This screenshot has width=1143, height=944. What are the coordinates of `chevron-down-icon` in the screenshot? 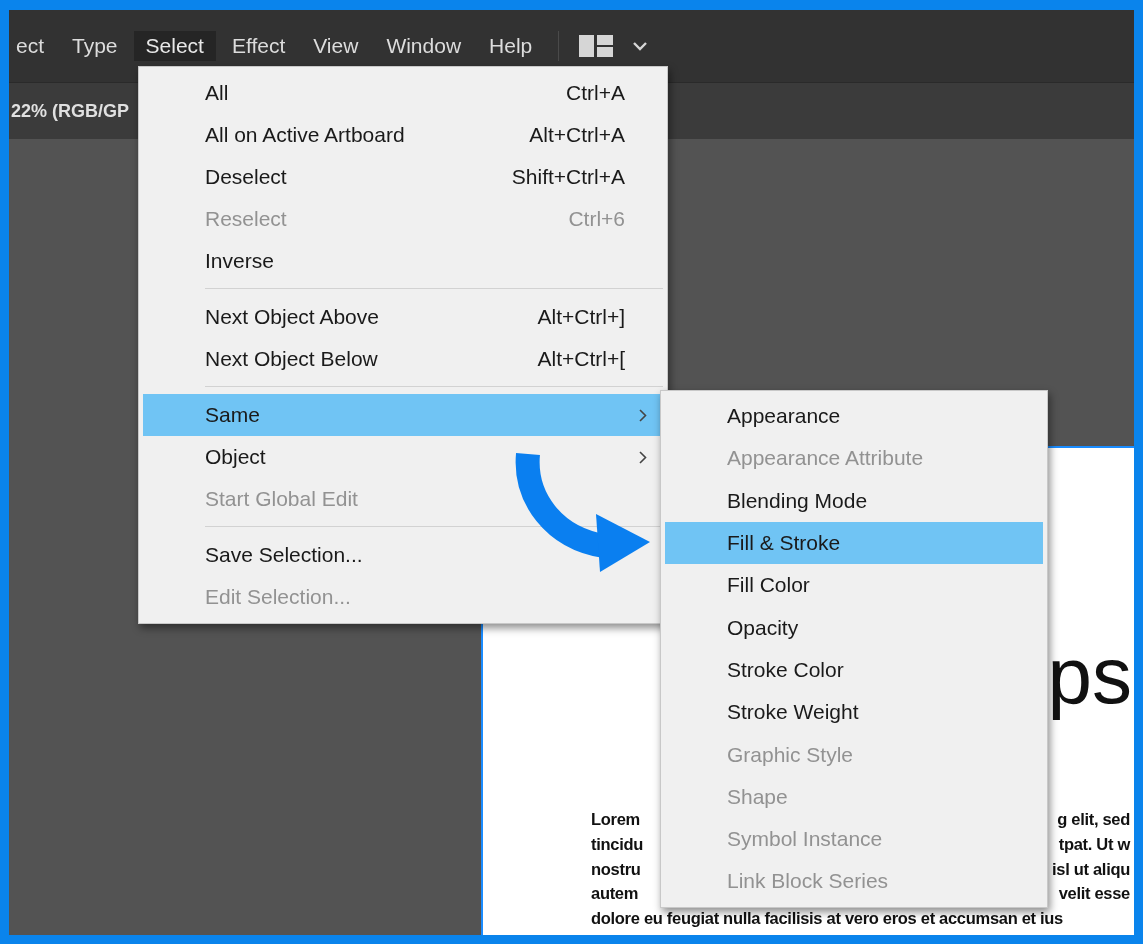 It's located at (640, 46).